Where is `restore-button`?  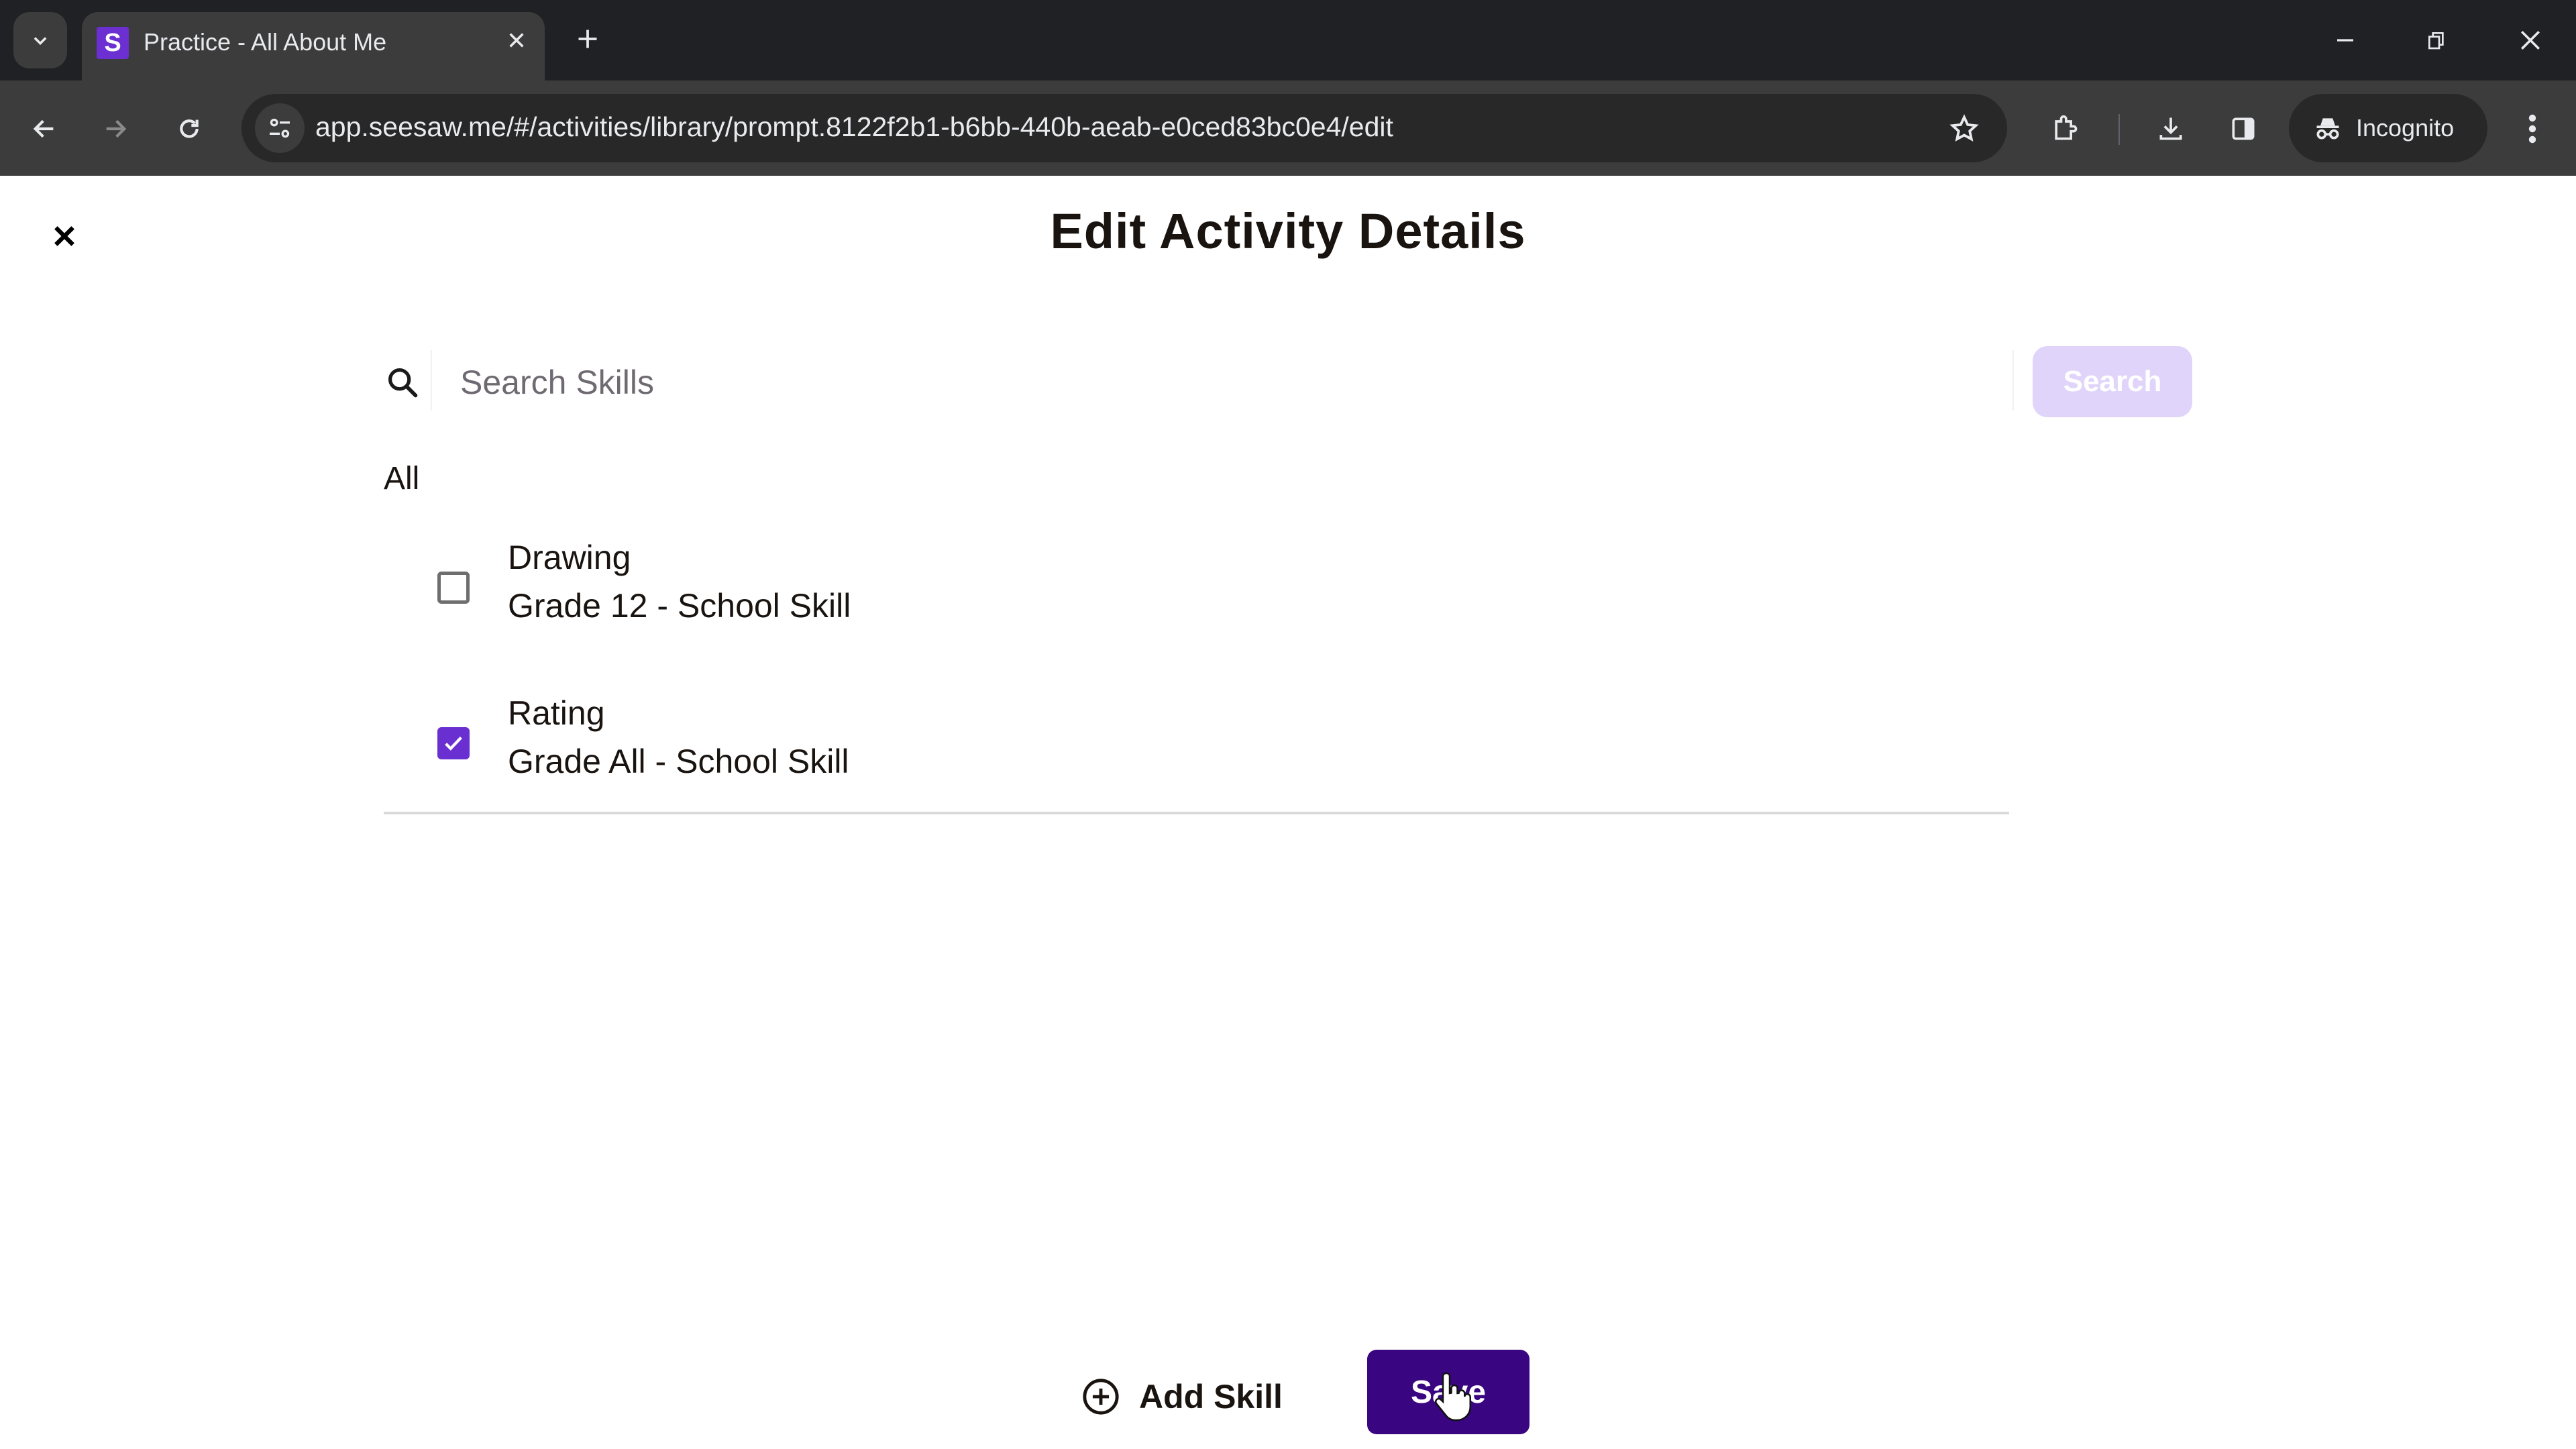 restore-button is located at coordinates (2436, 40).